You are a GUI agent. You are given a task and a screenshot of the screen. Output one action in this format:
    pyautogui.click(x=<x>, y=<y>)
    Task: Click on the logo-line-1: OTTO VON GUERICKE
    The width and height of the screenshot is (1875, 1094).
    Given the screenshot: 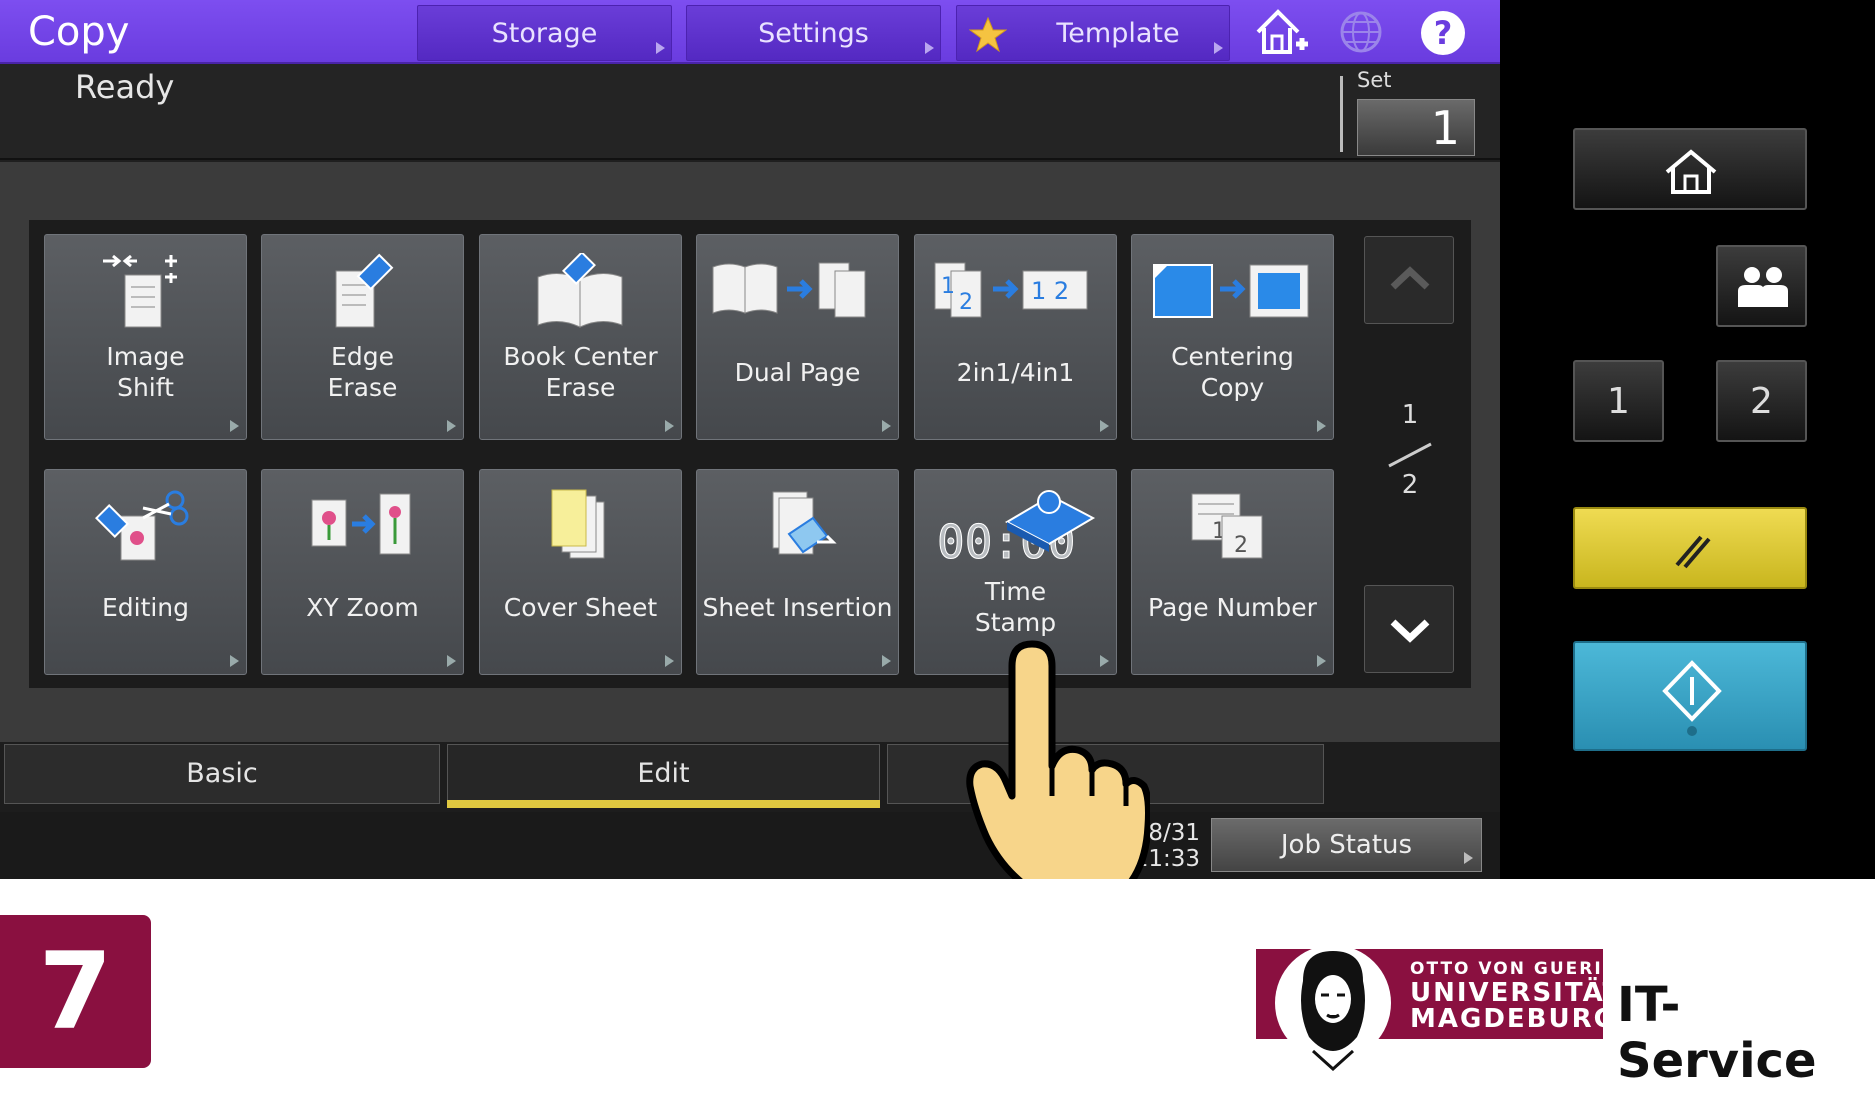 What is the action you would take?
    pyautogui.click(x=1528, y=969)
    